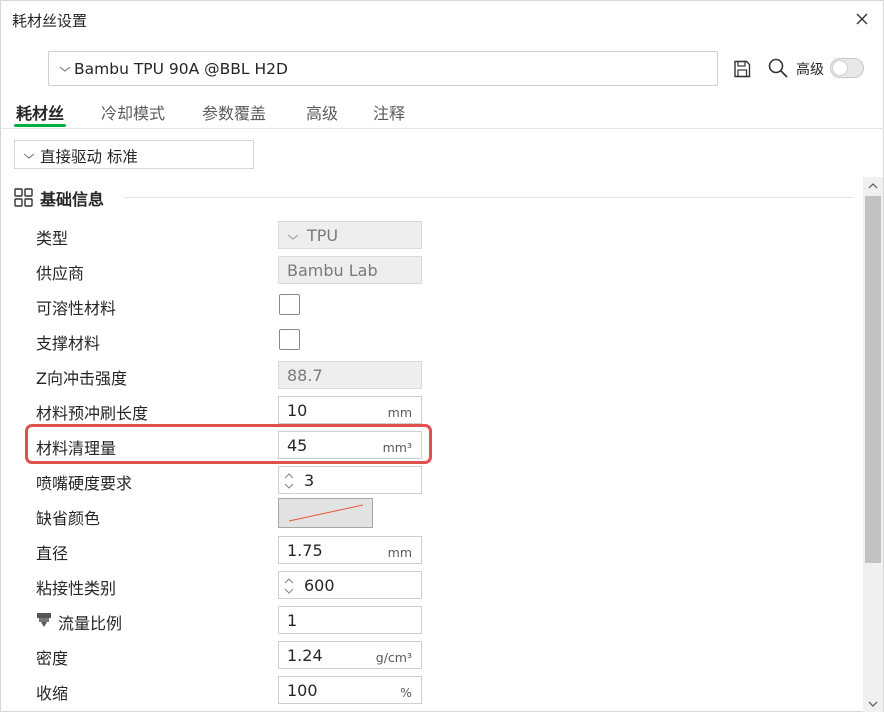 Image resolution: width=884 pixels, height=712 pixels. What do you see at coordinates (52, 553) in the screenshot?
I see `diameter-label: 直径` at bounding box center [52, 553].